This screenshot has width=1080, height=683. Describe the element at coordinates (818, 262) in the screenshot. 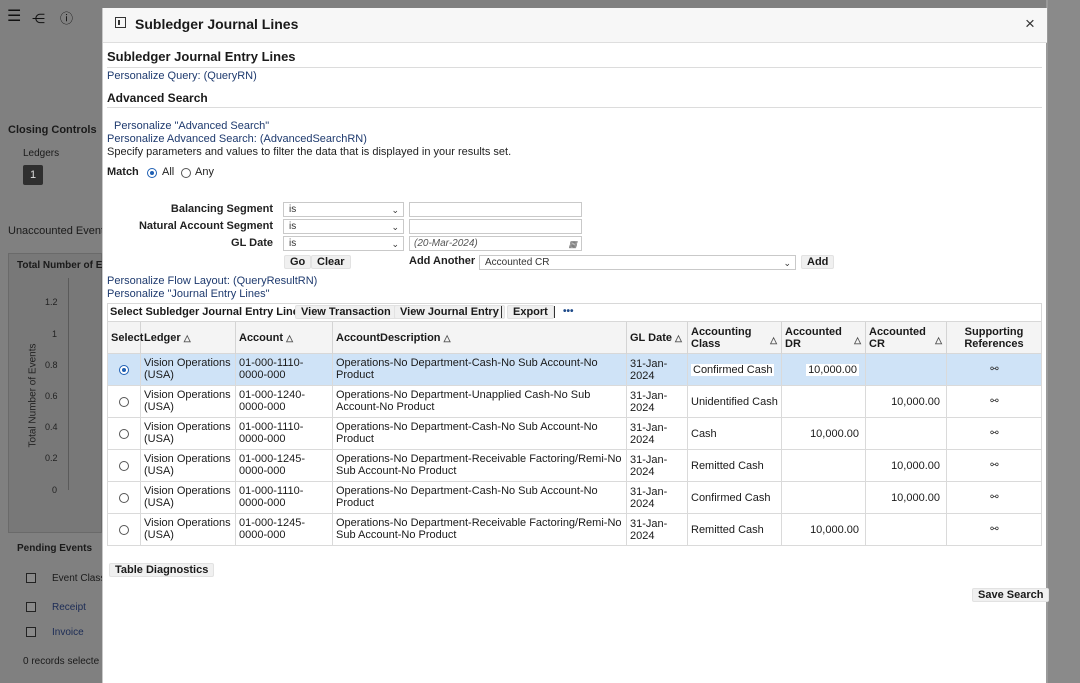

I see `add-button: Add` at that location.